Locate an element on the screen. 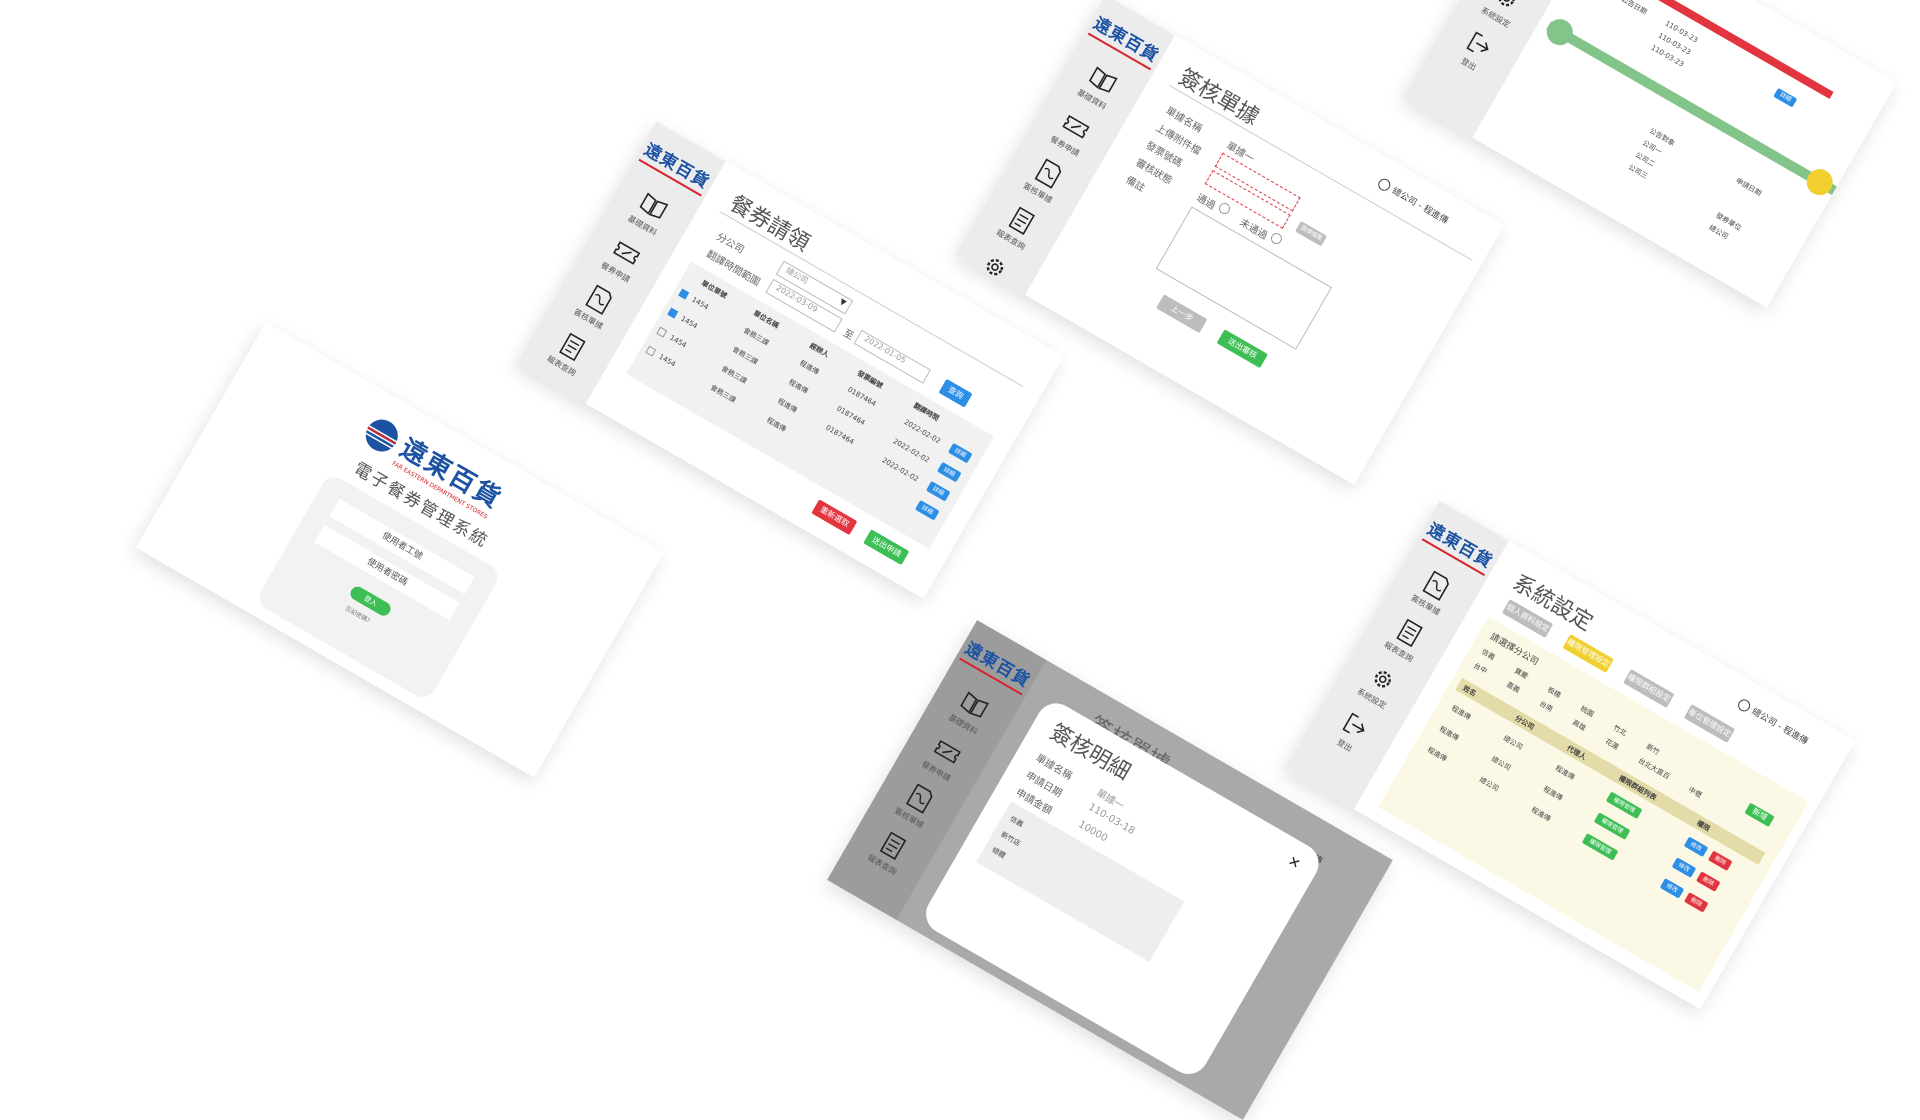 The width and height of the screenshot is (1920, 1120). reset-button: 重新選取 is located at coordinates (834, 517).